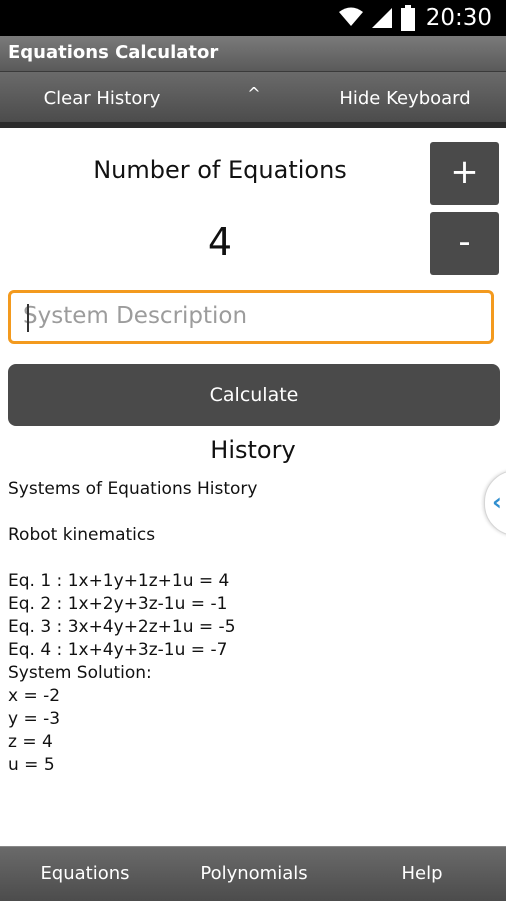 This screenshot has height=901, width=506. What do you see at coordinates (80, 673) in the screenshot?
I see `history-solution-label: System Solution:` at bounding box center [80, 673].